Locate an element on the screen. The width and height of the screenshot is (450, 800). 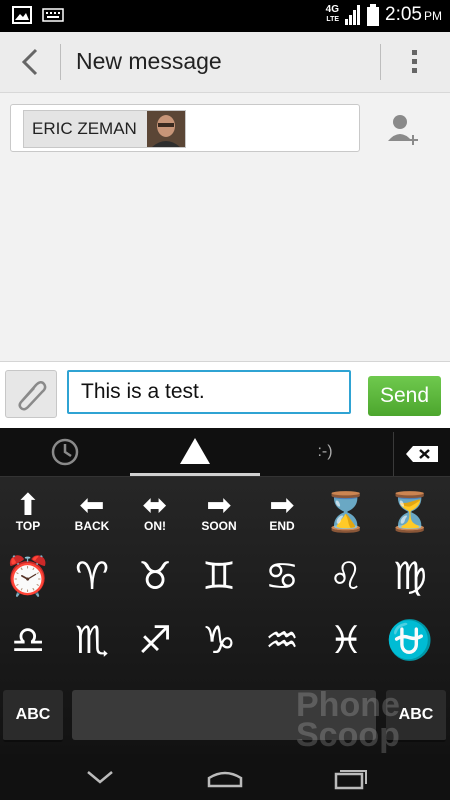
recent-apps-icon is located at coordinates (350, 777).